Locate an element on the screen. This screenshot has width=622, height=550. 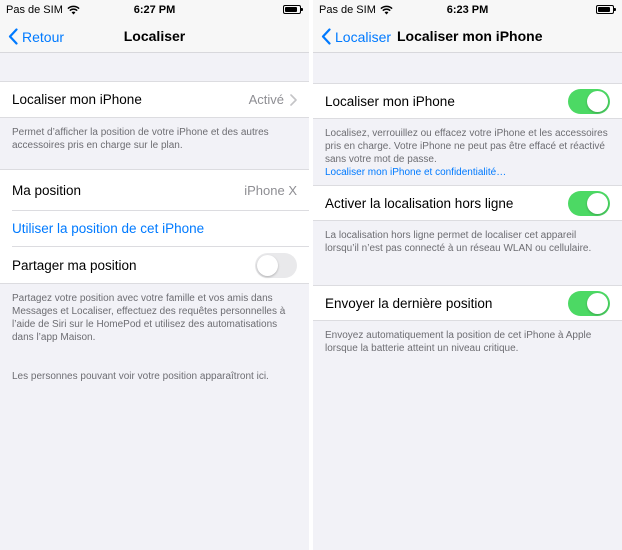
find-my-group: Localiser mon iPhone Activé is located at coordinates (154, 99).